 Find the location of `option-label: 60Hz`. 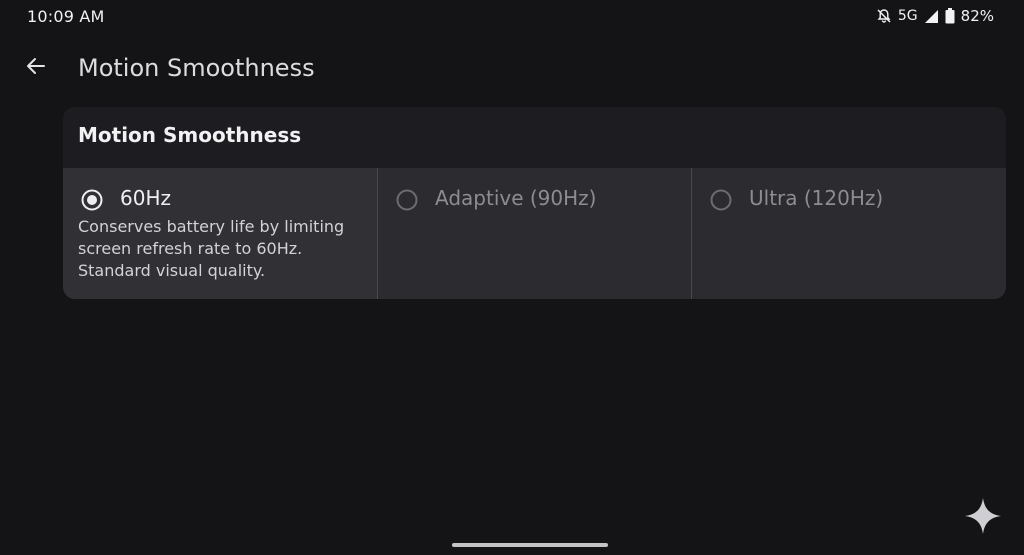

option-label: 60Hz is located at coordinates (145, 198).